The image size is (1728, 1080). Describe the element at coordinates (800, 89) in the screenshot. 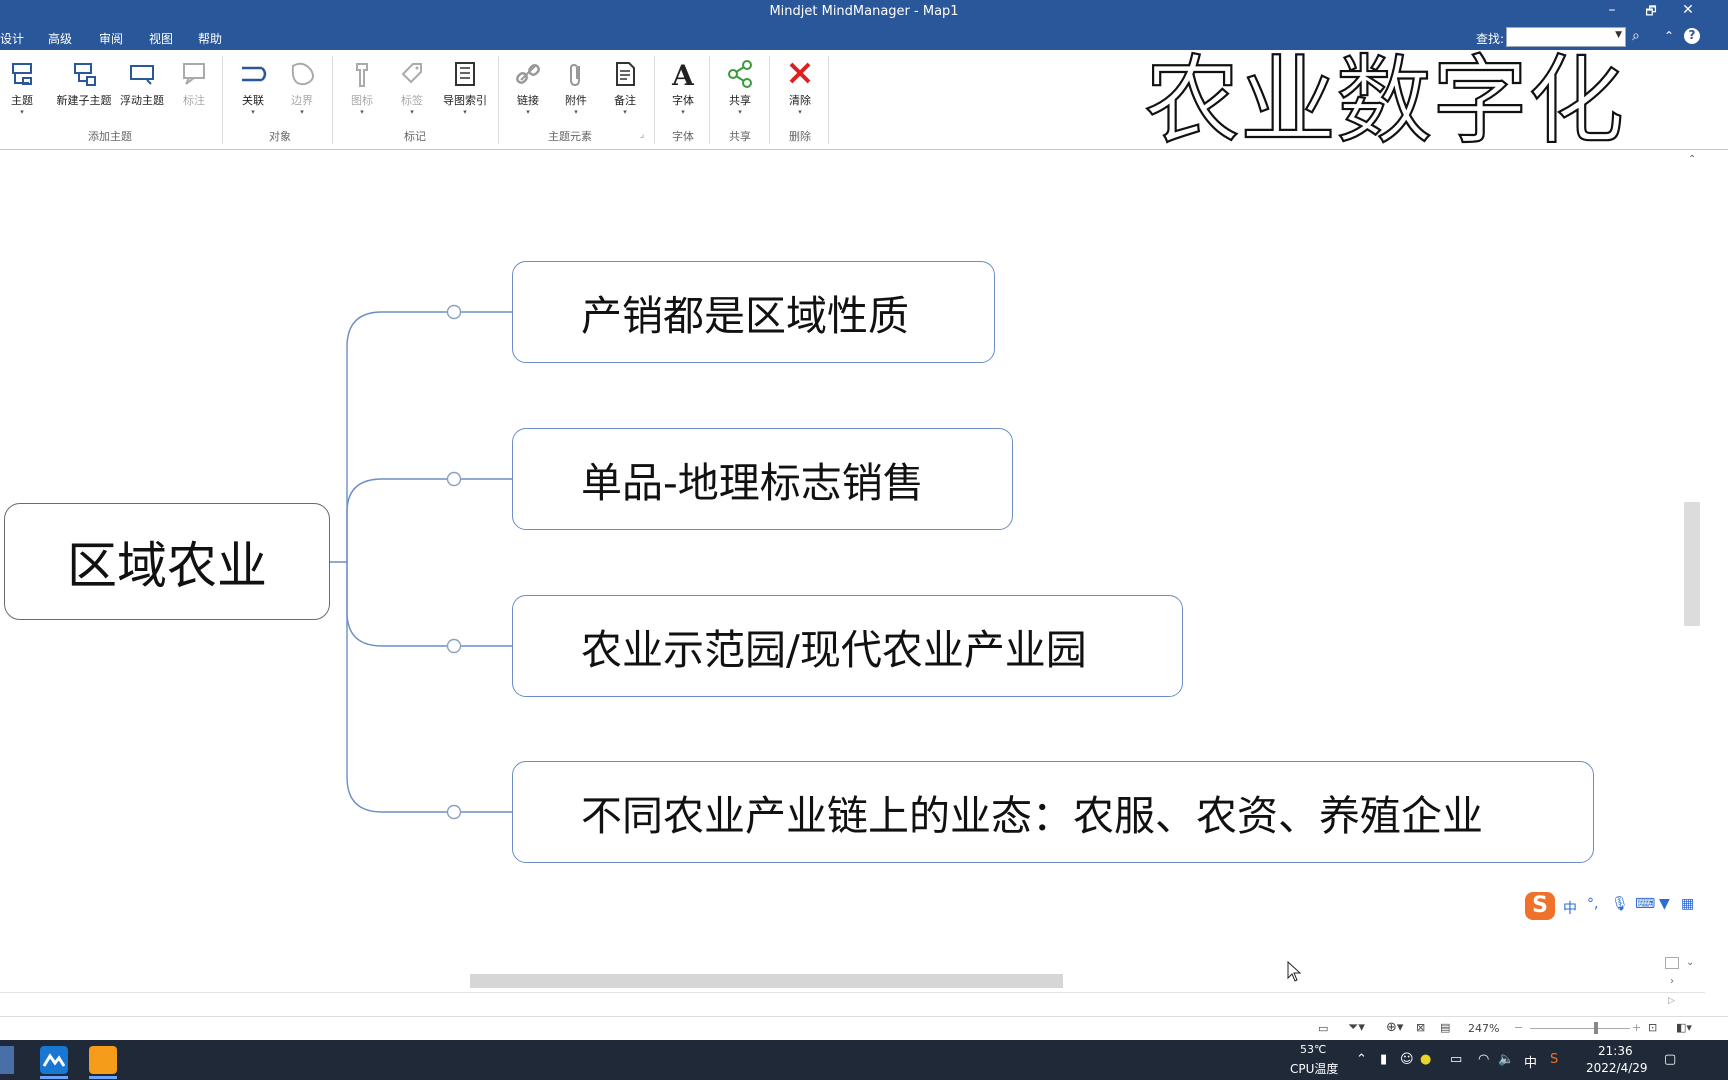

I see `clear-button: 清除 ▾` at that location.